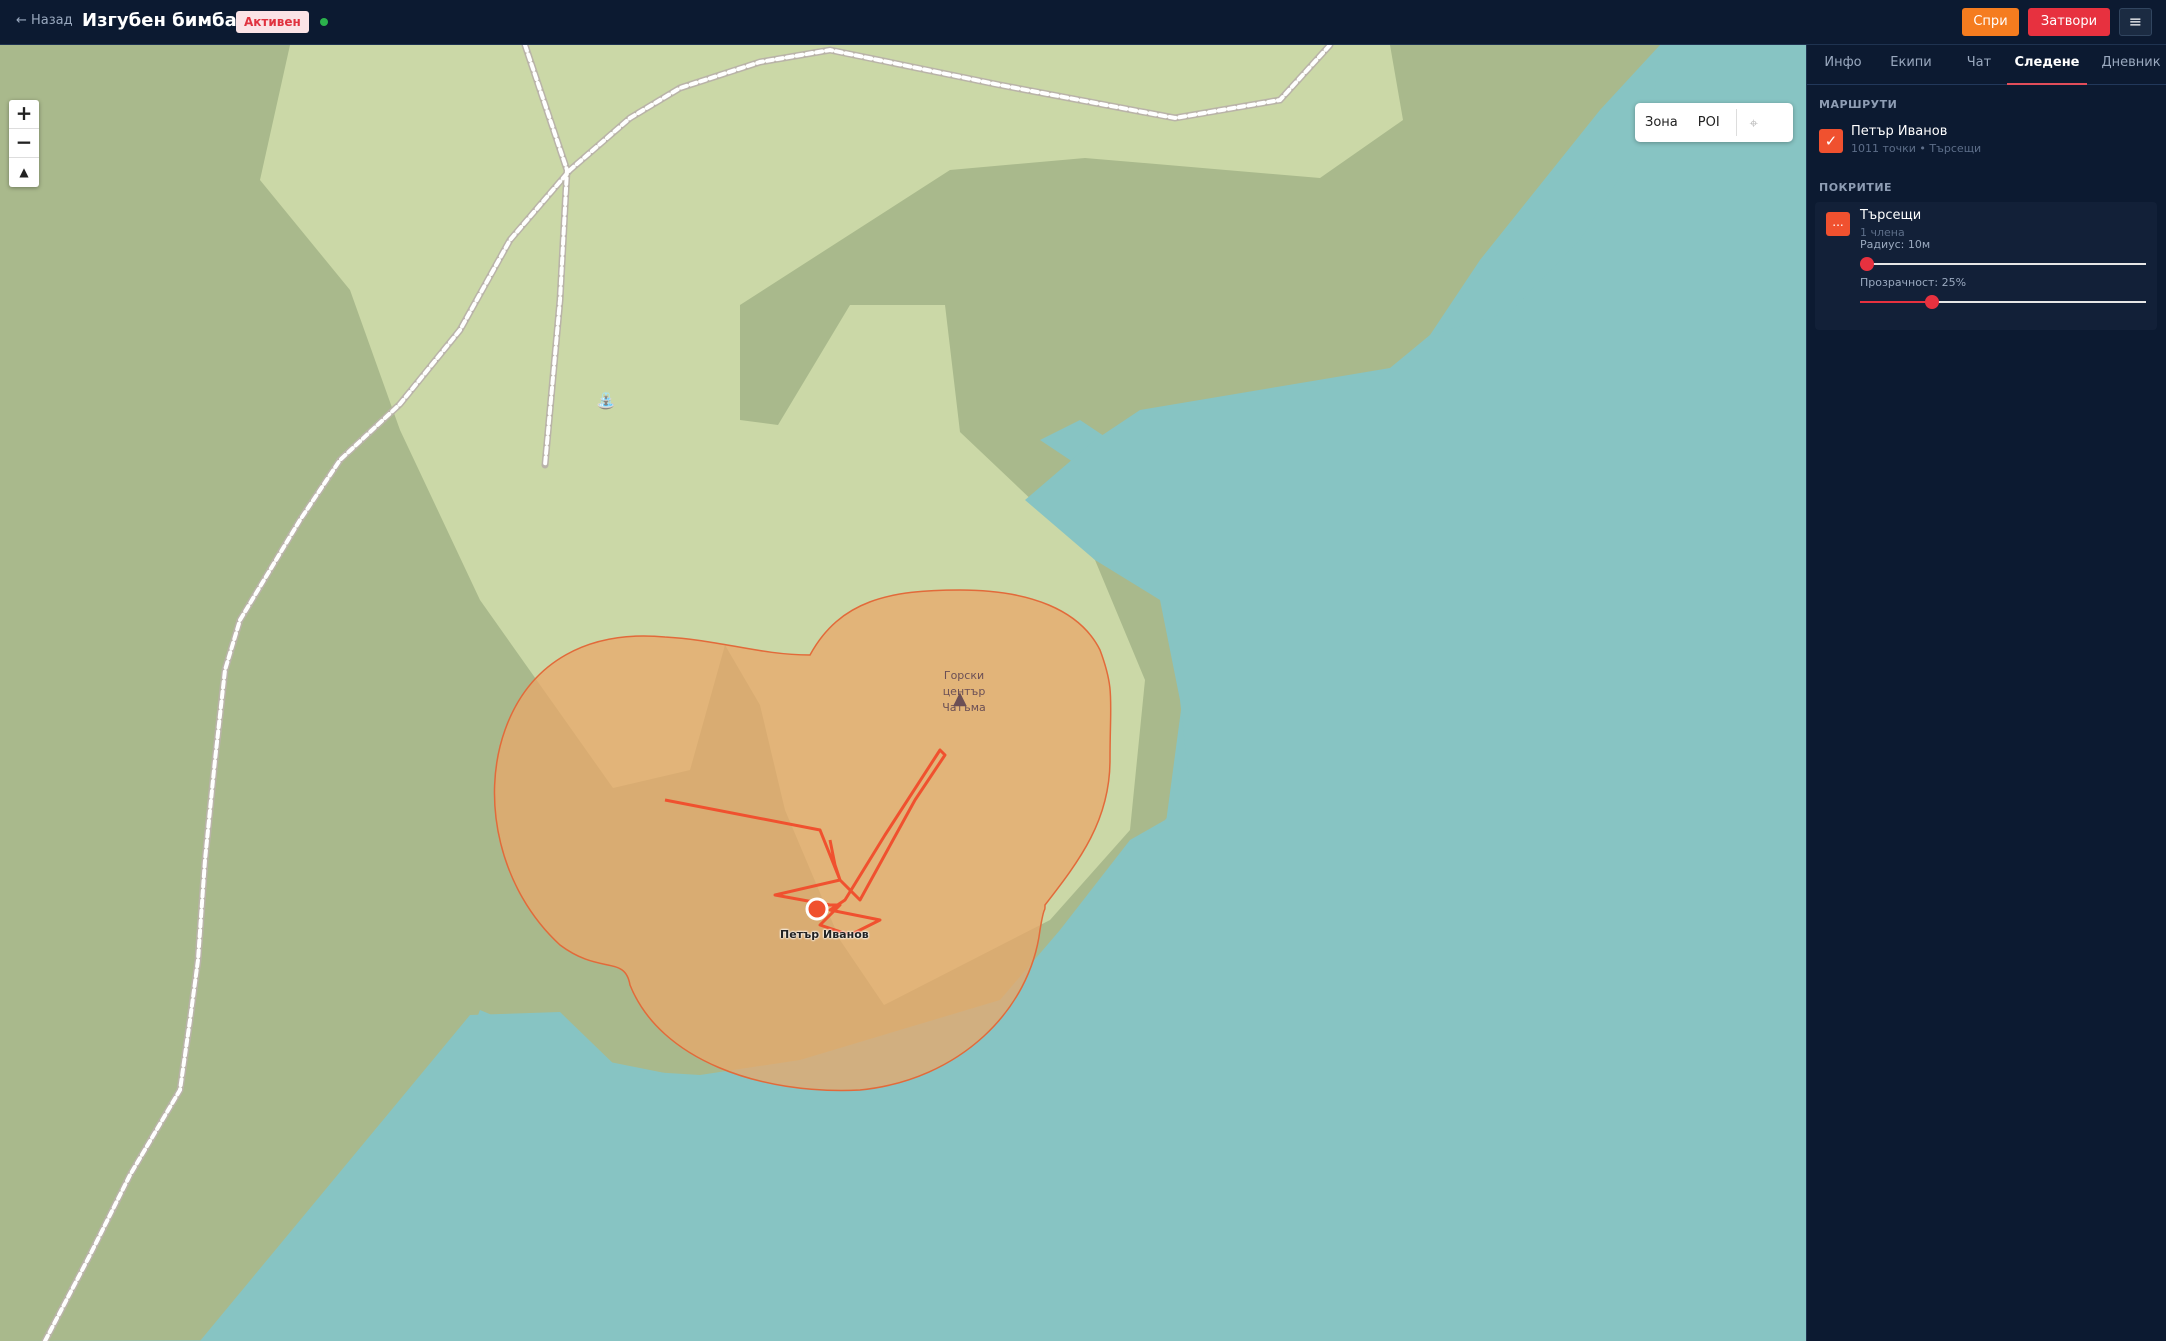 The width and height of the screenshot is (2166, 1341). Describe the element at coordinates (964, 675) in the screenshot. I see `poi-label-line: Горски` at that location.